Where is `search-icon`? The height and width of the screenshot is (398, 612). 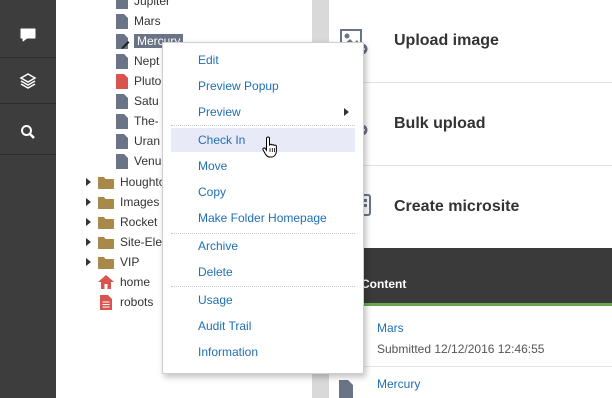
search-icon is located at coordinates (28, 131).